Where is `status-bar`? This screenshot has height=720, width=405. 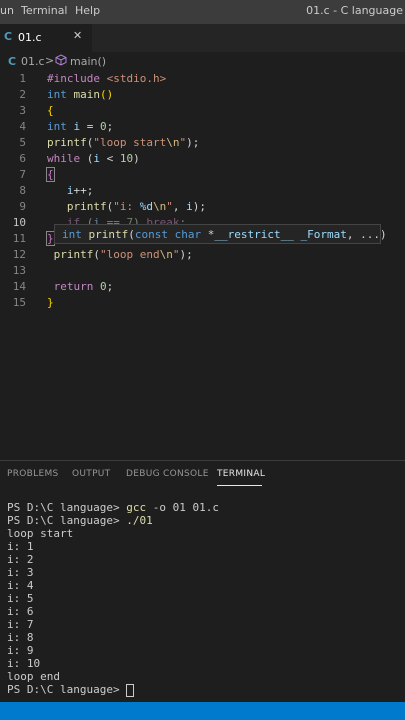
status-bar is located at coordinates (202, 711).